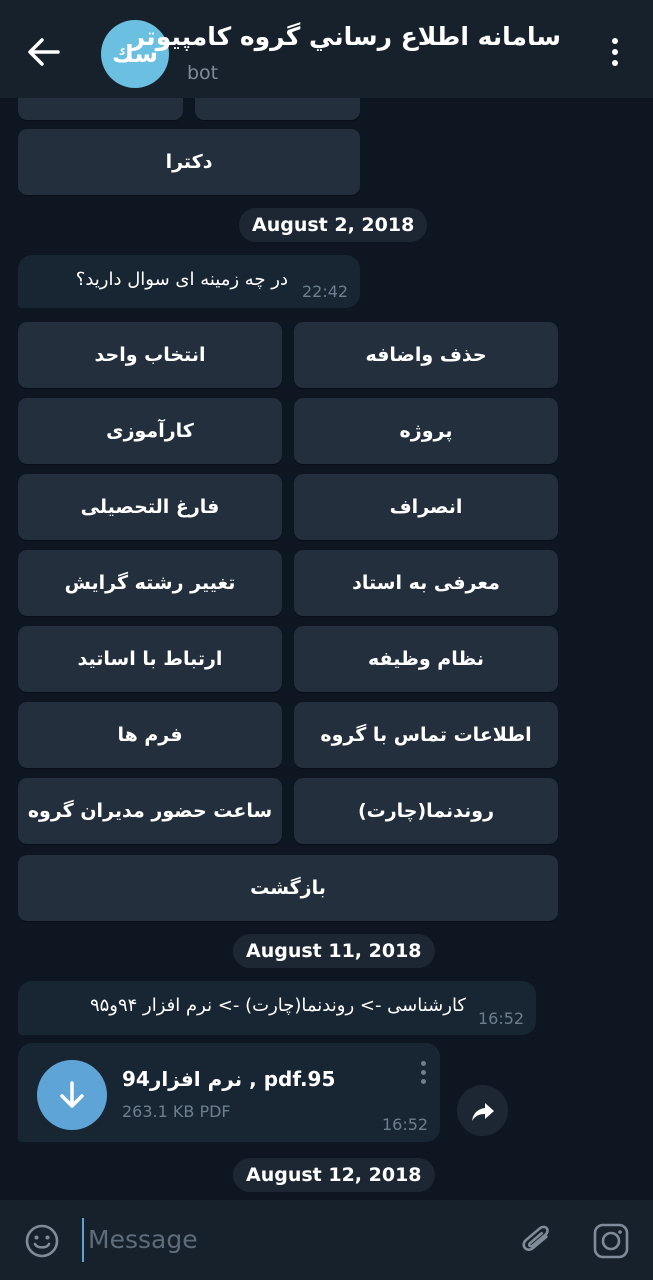 The image size is (653, 1280). I want to click on download-icon, so click(72, 1095).